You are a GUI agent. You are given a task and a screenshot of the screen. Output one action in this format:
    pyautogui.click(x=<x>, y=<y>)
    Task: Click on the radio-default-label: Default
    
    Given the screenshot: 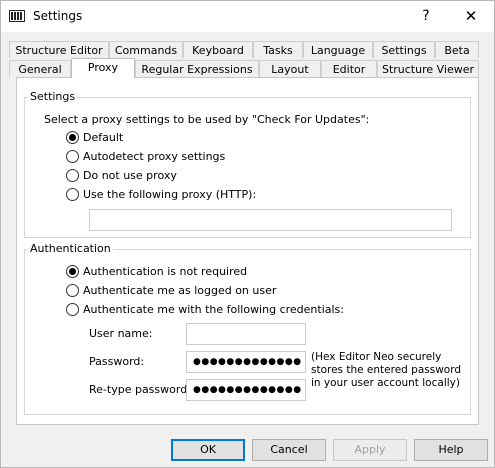 What is the action you would take?
    pyautogui.click(x=103, y=137)
    